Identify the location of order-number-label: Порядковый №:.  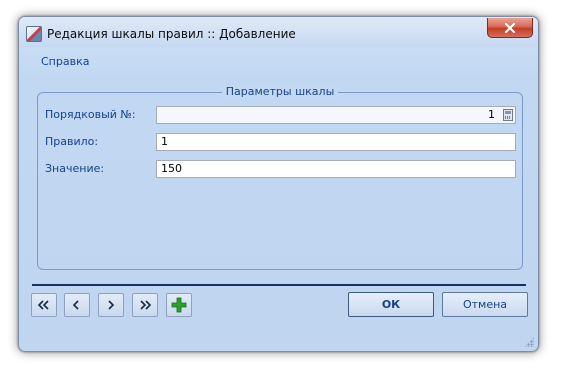
(90, 114).